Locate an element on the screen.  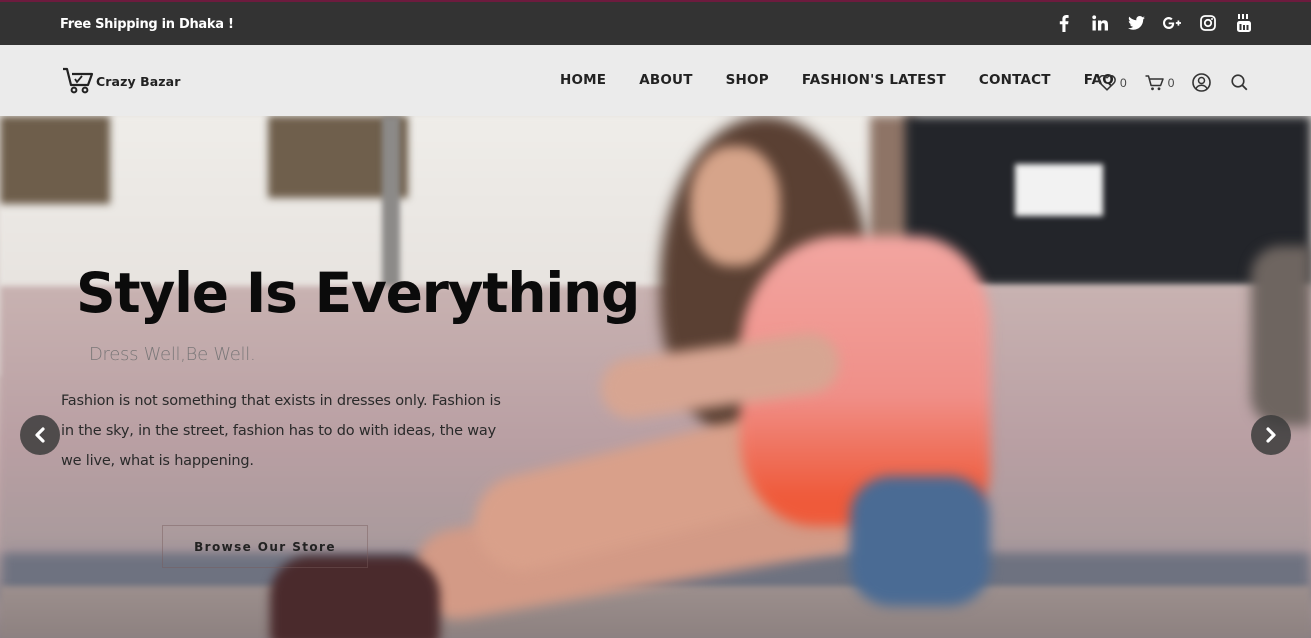
nav-fashions-latest: FASHION'S LATEST is located at coordinates (874, 80).